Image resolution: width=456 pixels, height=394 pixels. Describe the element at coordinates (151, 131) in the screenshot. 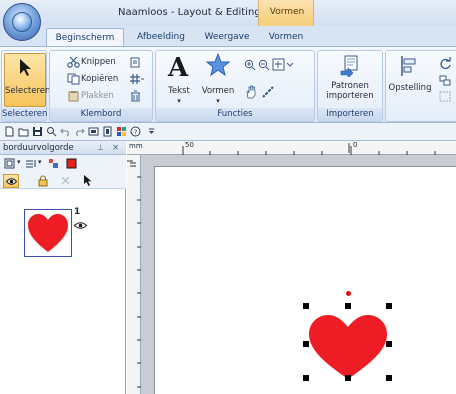

I see `customize-toolbar-icon` at that location.